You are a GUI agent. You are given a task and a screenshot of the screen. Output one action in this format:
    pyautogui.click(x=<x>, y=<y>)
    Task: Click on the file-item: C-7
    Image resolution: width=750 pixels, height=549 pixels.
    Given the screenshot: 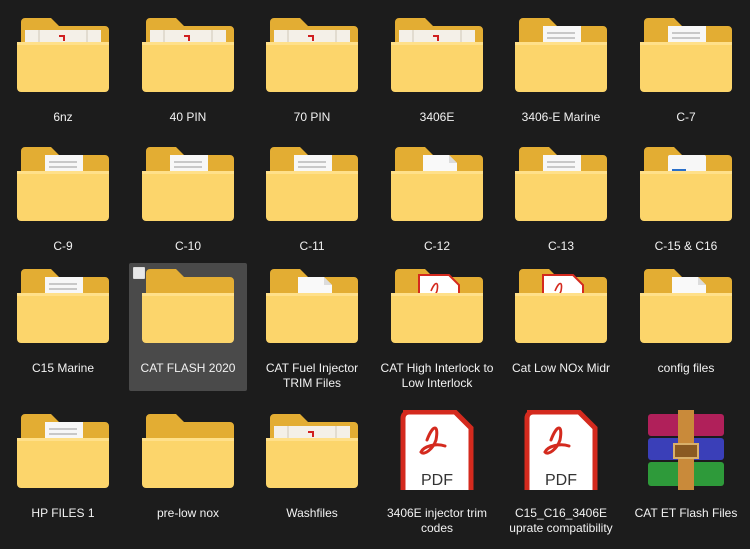 What is the action you would take?
    pyautogui.click(x=686, y=76)
    